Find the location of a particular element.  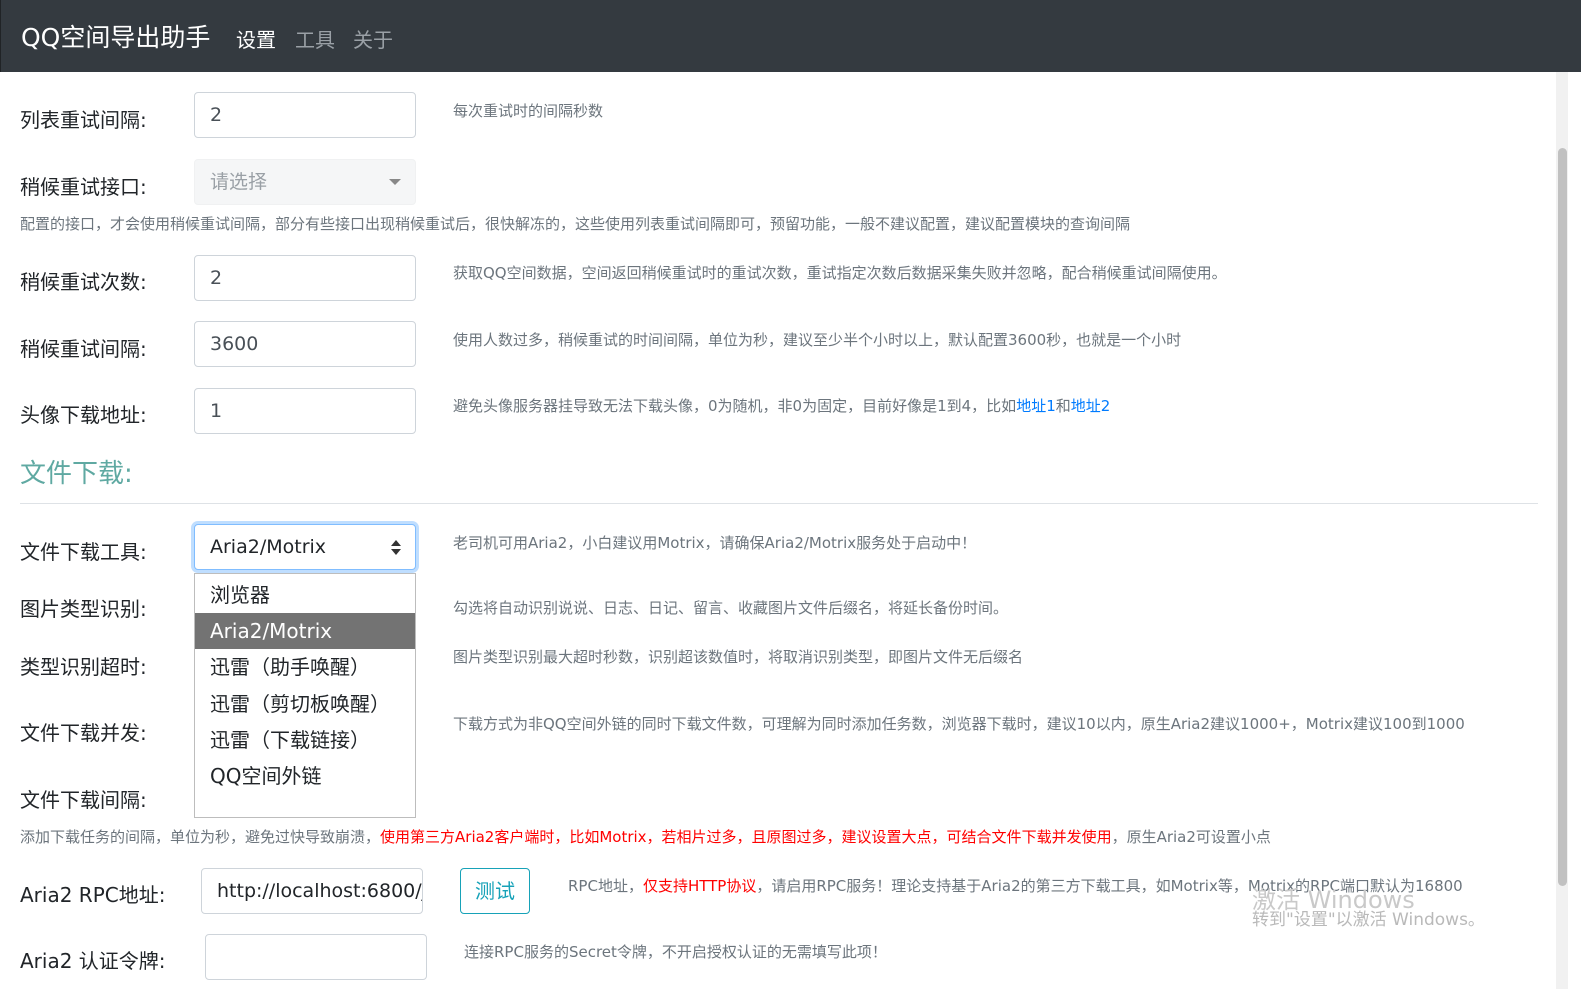

nav-about: 关于 is located at coordinates (373, 38).